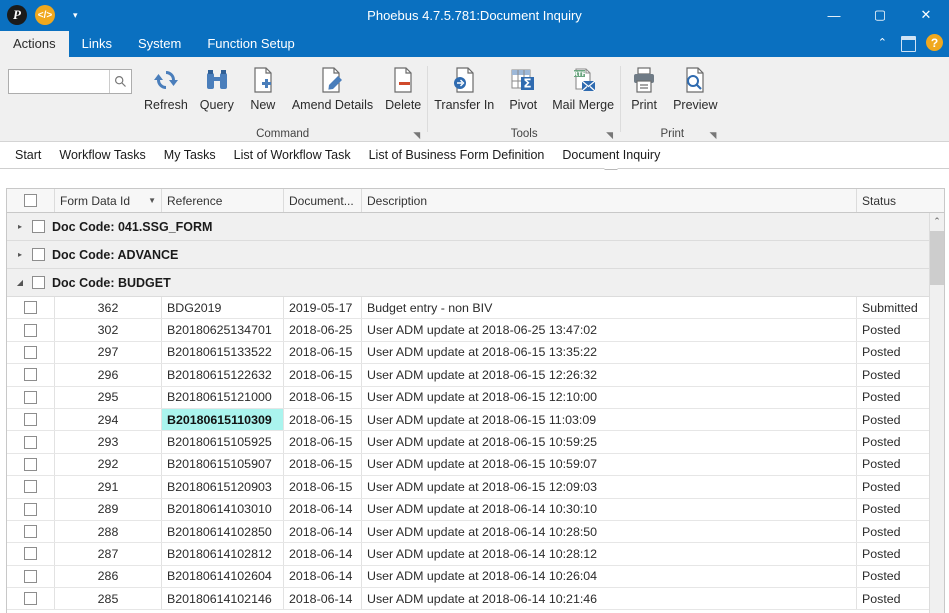 This screenshot has height=613, width=949. What do you see at coordinates (834, 15) in the screenshot?
I see `minimize-button: —` at bounding box center [834, 15].